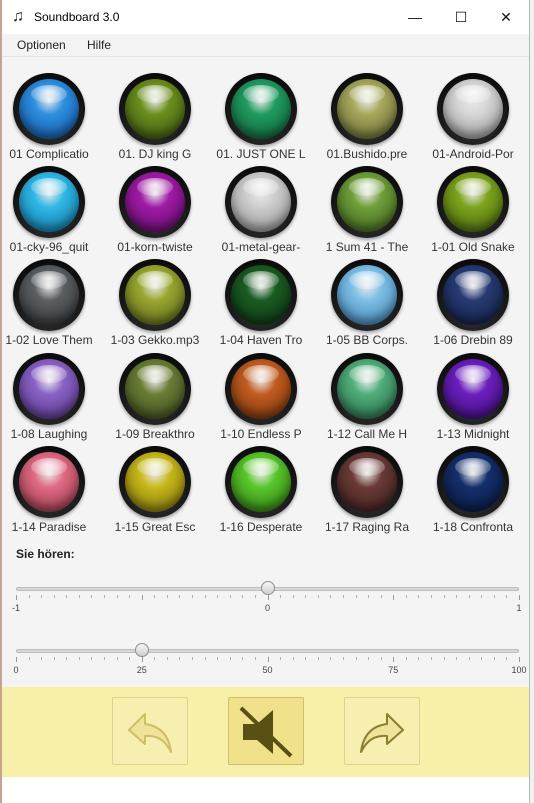  Describe the element at coordinates (382, 731) in the screenshot. I see `forward-button` at that location.